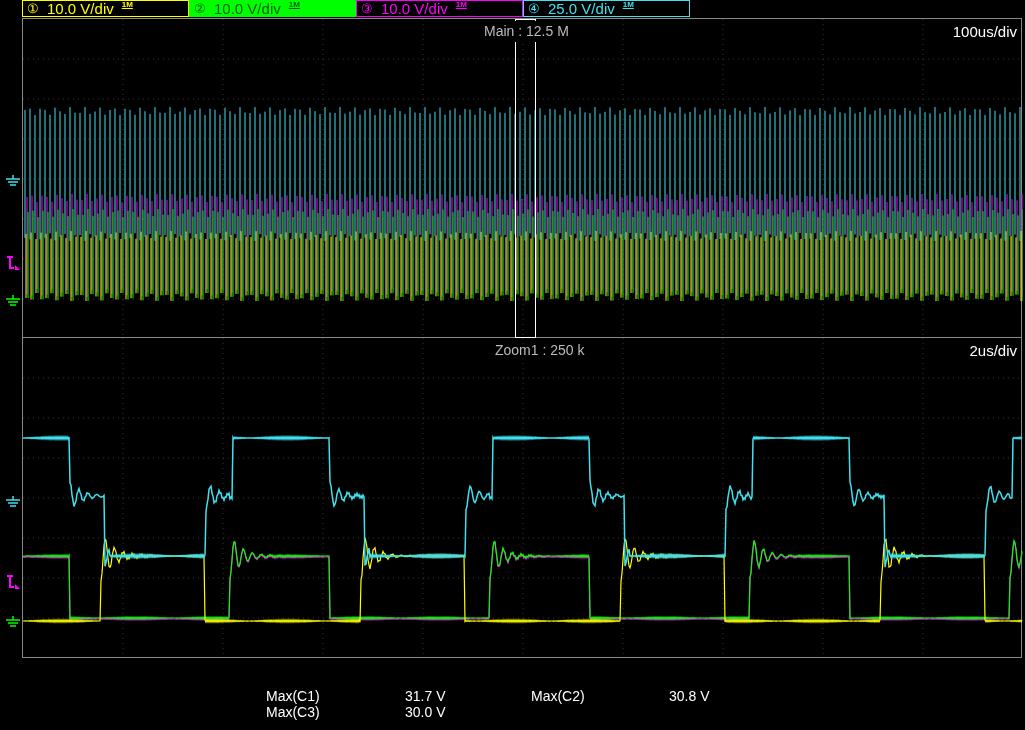 This screenshot has width=1025, height=730. Describe the element at coordinates (200, 8) in the screenshot. I see `channel-number: ②` at that location.